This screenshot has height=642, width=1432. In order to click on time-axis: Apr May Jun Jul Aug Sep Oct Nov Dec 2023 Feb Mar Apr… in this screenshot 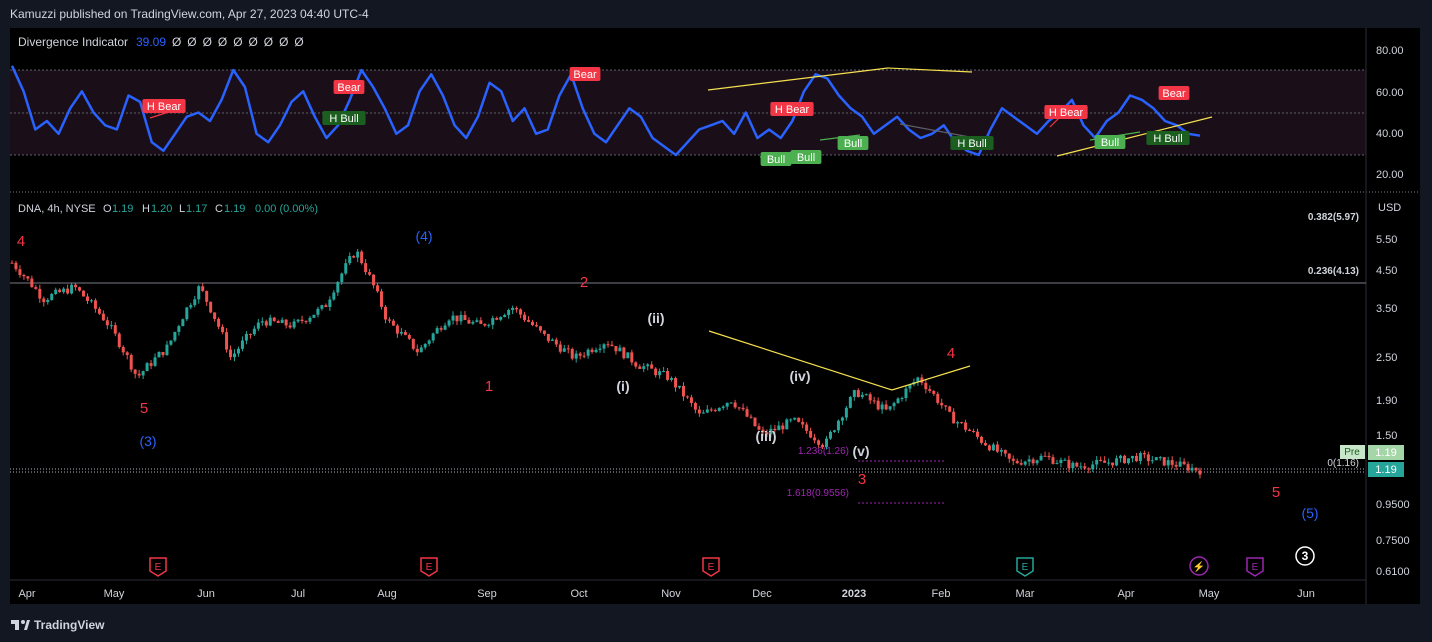, I will do `click(666, 594)`.